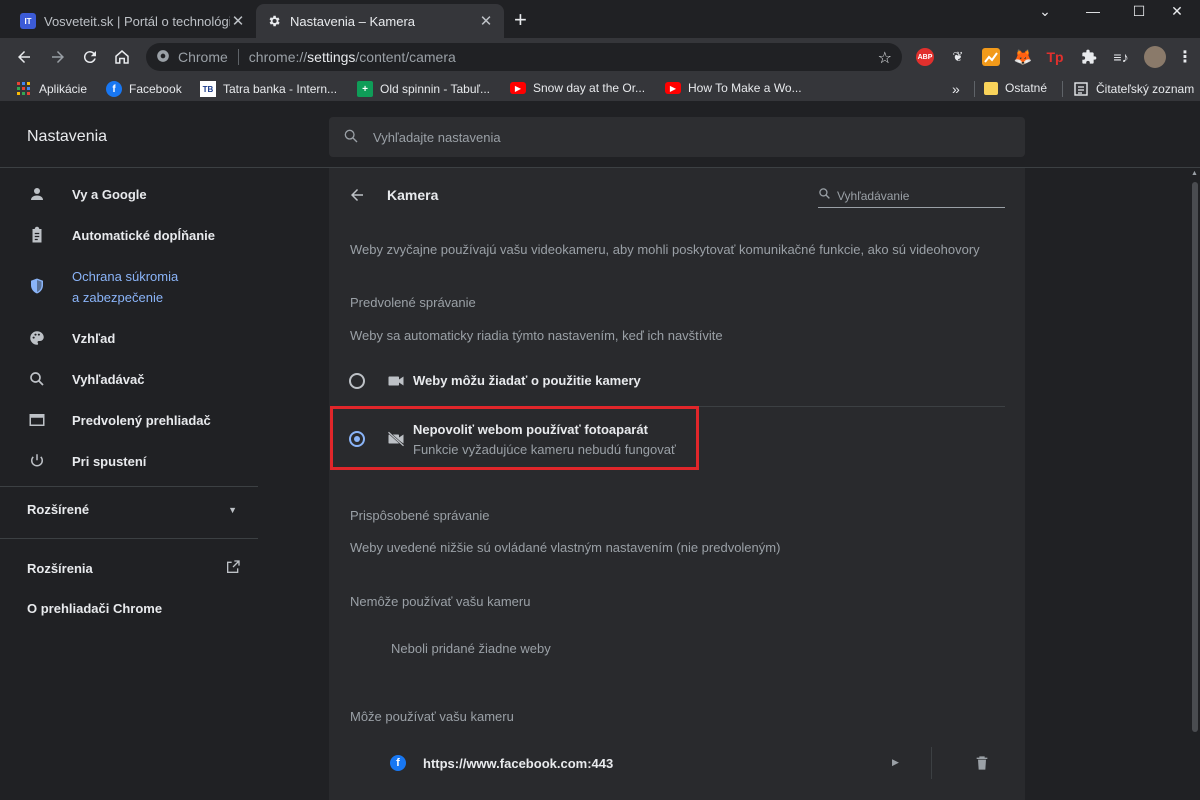  Describe the element at coordinates (357, 381) in the screenshot. I see `radio-button` at that location.